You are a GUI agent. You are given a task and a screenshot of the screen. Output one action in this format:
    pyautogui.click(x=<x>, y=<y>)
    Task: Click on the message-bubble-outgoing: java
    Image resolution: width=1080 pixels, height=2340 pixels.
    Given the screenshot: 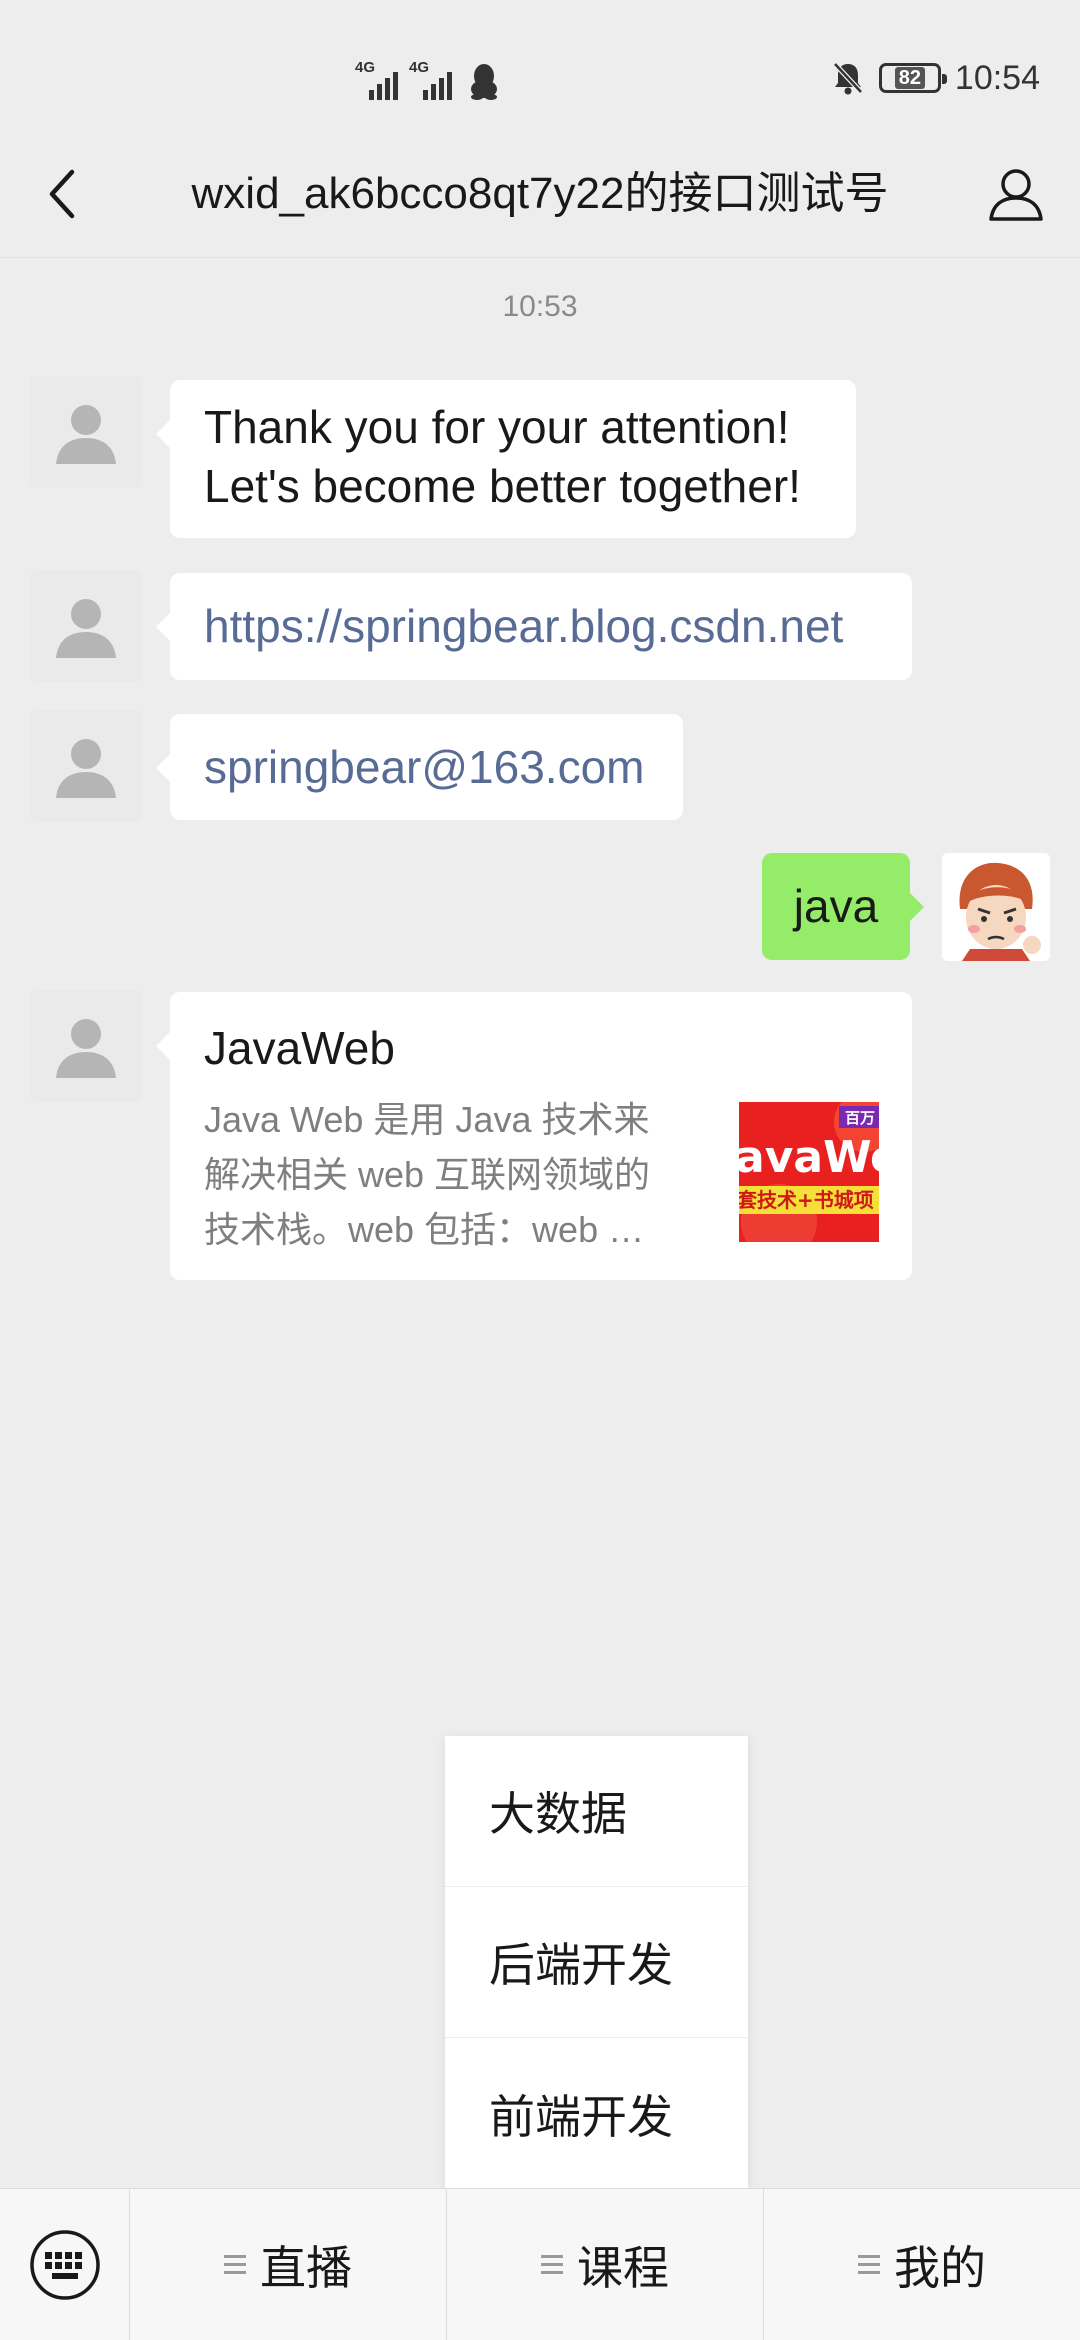 What is the action you would take?
    pyautogui.click(x=843, y=906)
    